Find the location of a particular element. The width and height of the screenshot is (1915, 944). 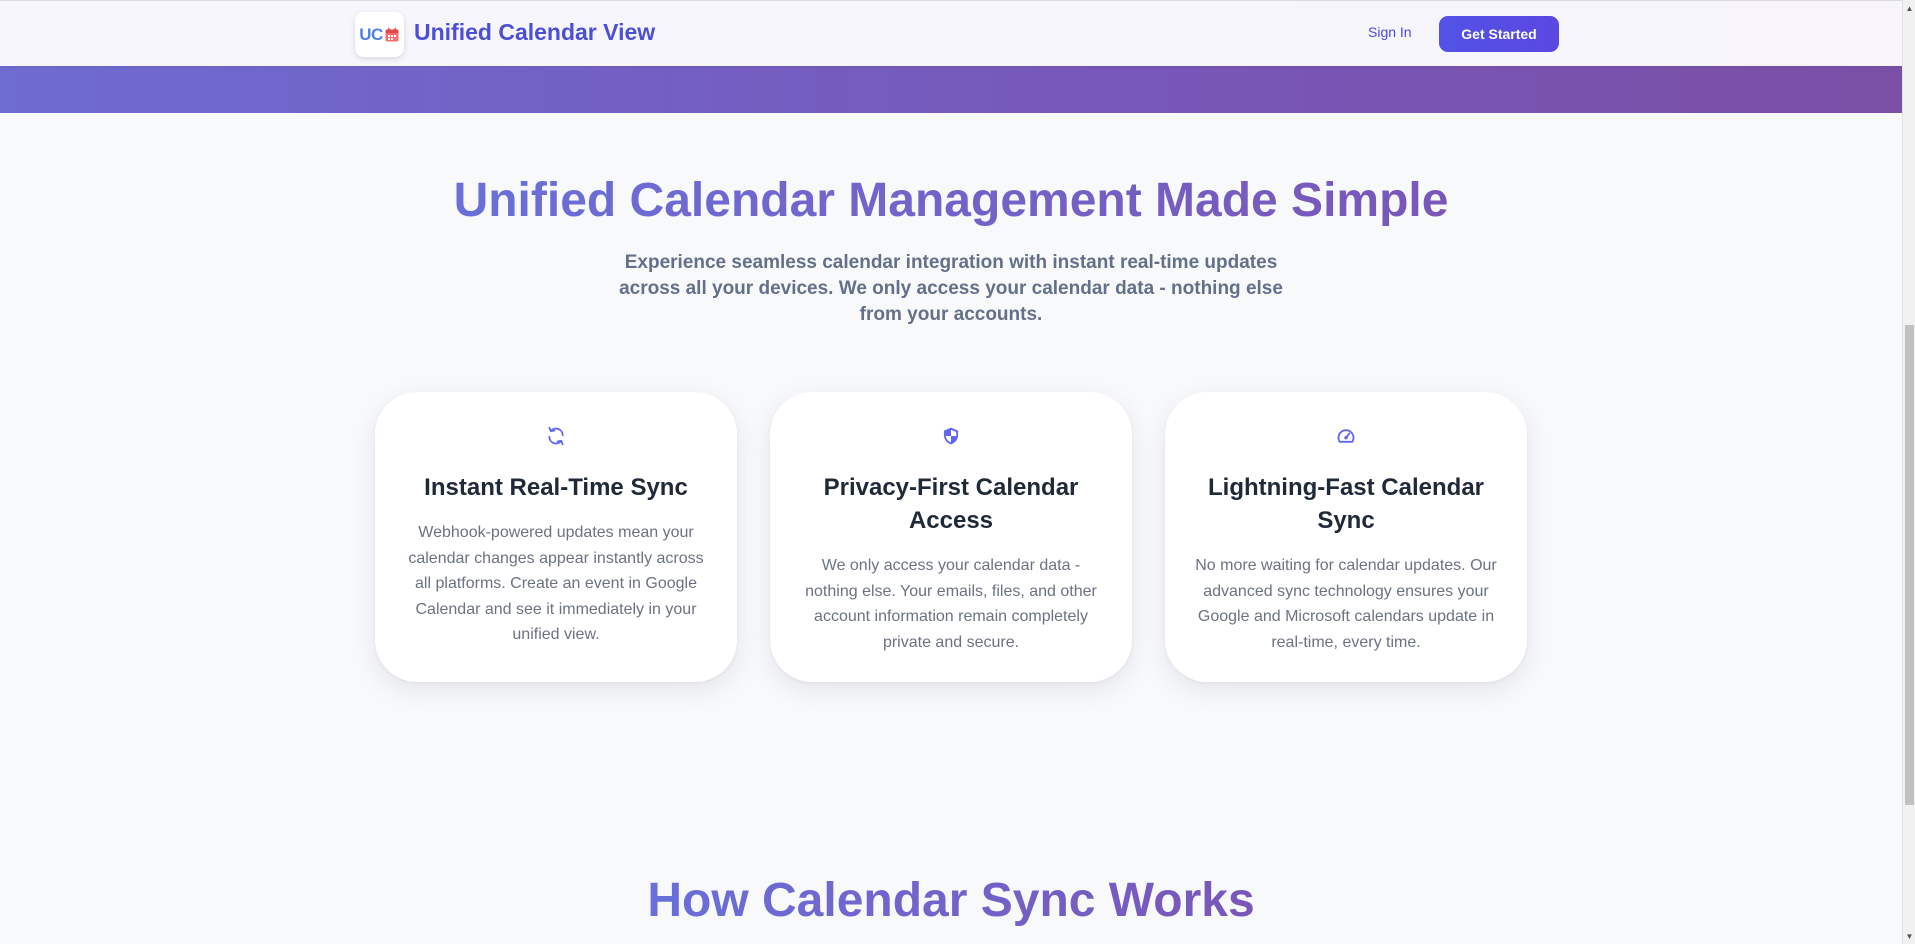

hero-title: Unified Calendar Management Made Simple is located at coordinates (951, 201).